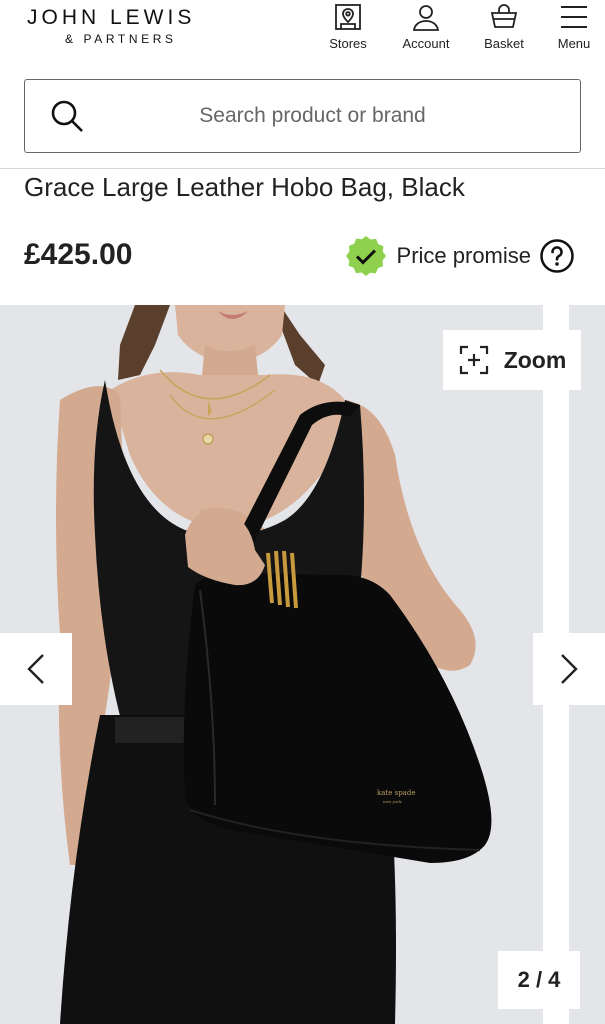 The image size is (605, 1024). I want to click on zoom-icon, so click(473, 360).